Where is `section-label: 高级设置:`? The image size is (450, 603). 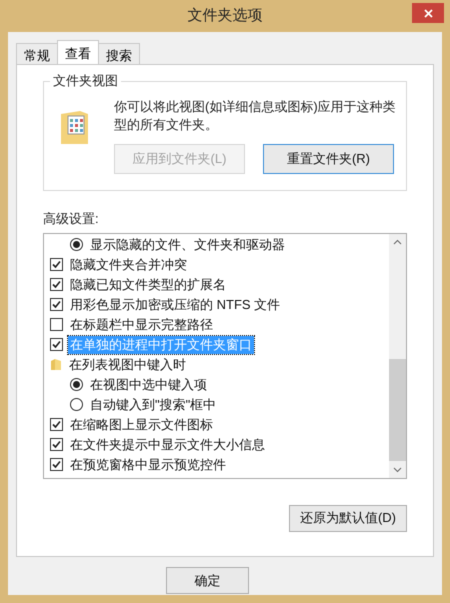 section-label: 高级设置: is located at coordinates (71, 219).